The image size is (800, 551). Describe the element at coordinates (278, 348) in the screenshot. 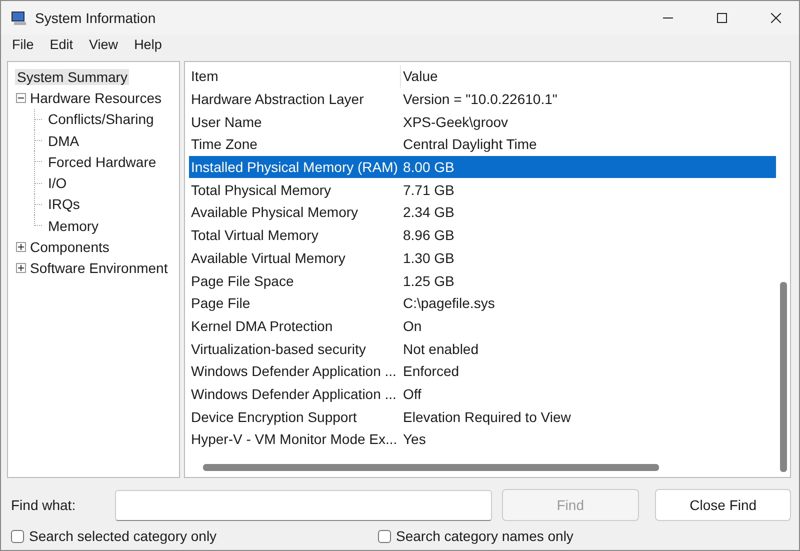

I see `item-cell-text: Virtualization-based security` at that location.